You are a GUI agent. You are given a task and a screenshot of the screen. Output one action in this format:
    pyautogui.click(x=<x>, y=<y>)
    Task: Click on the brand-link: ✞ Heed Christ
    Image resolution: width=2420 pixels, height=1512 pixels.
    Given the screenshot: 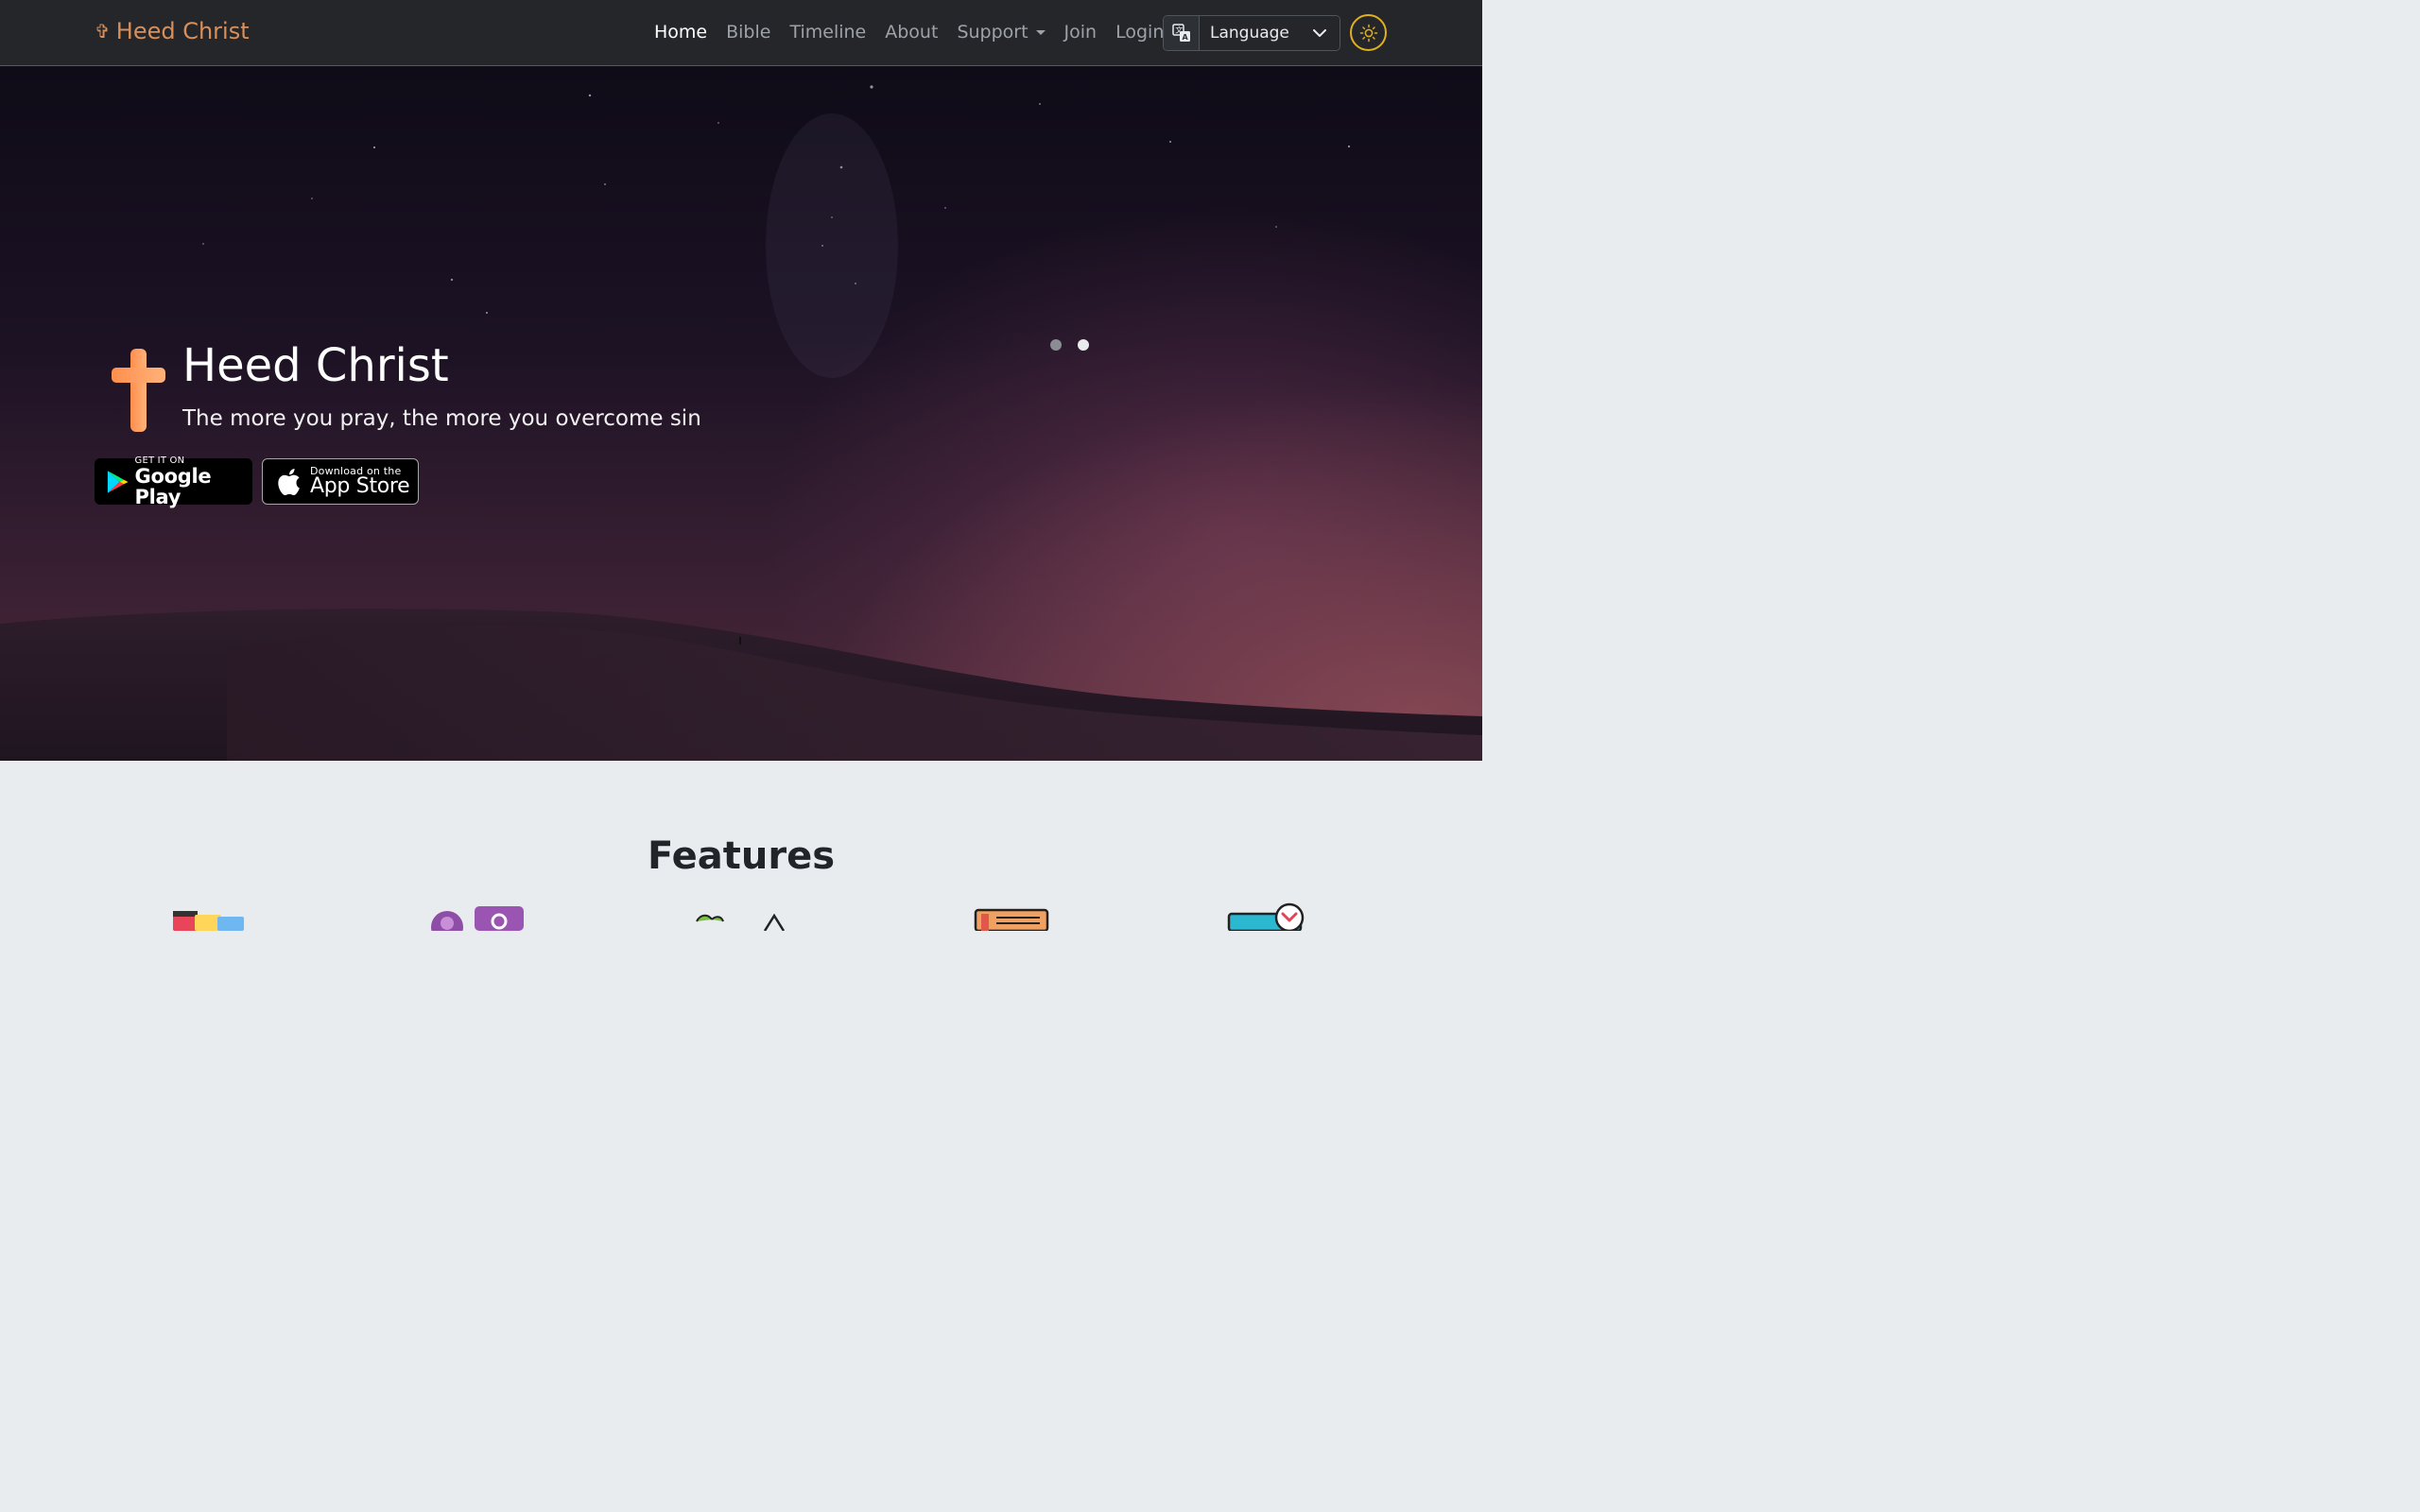 What is the action you would take?
    pyautogui.click(x=172, y=31)
    